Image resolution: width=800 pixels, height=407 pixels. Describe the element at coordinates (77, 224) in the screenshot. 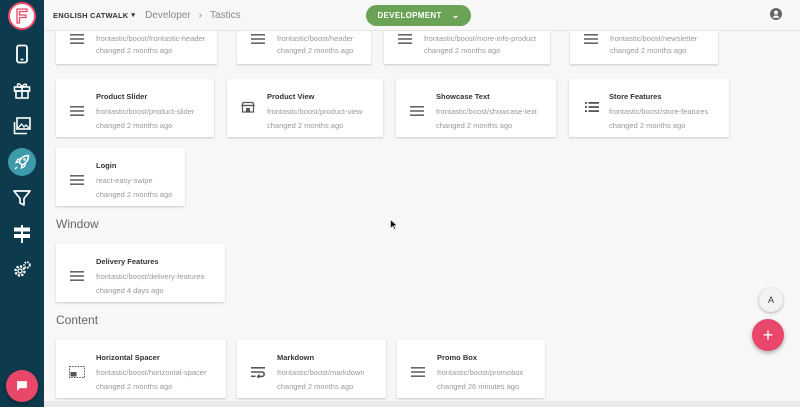

I see `section-heading-window: Window` at that location.